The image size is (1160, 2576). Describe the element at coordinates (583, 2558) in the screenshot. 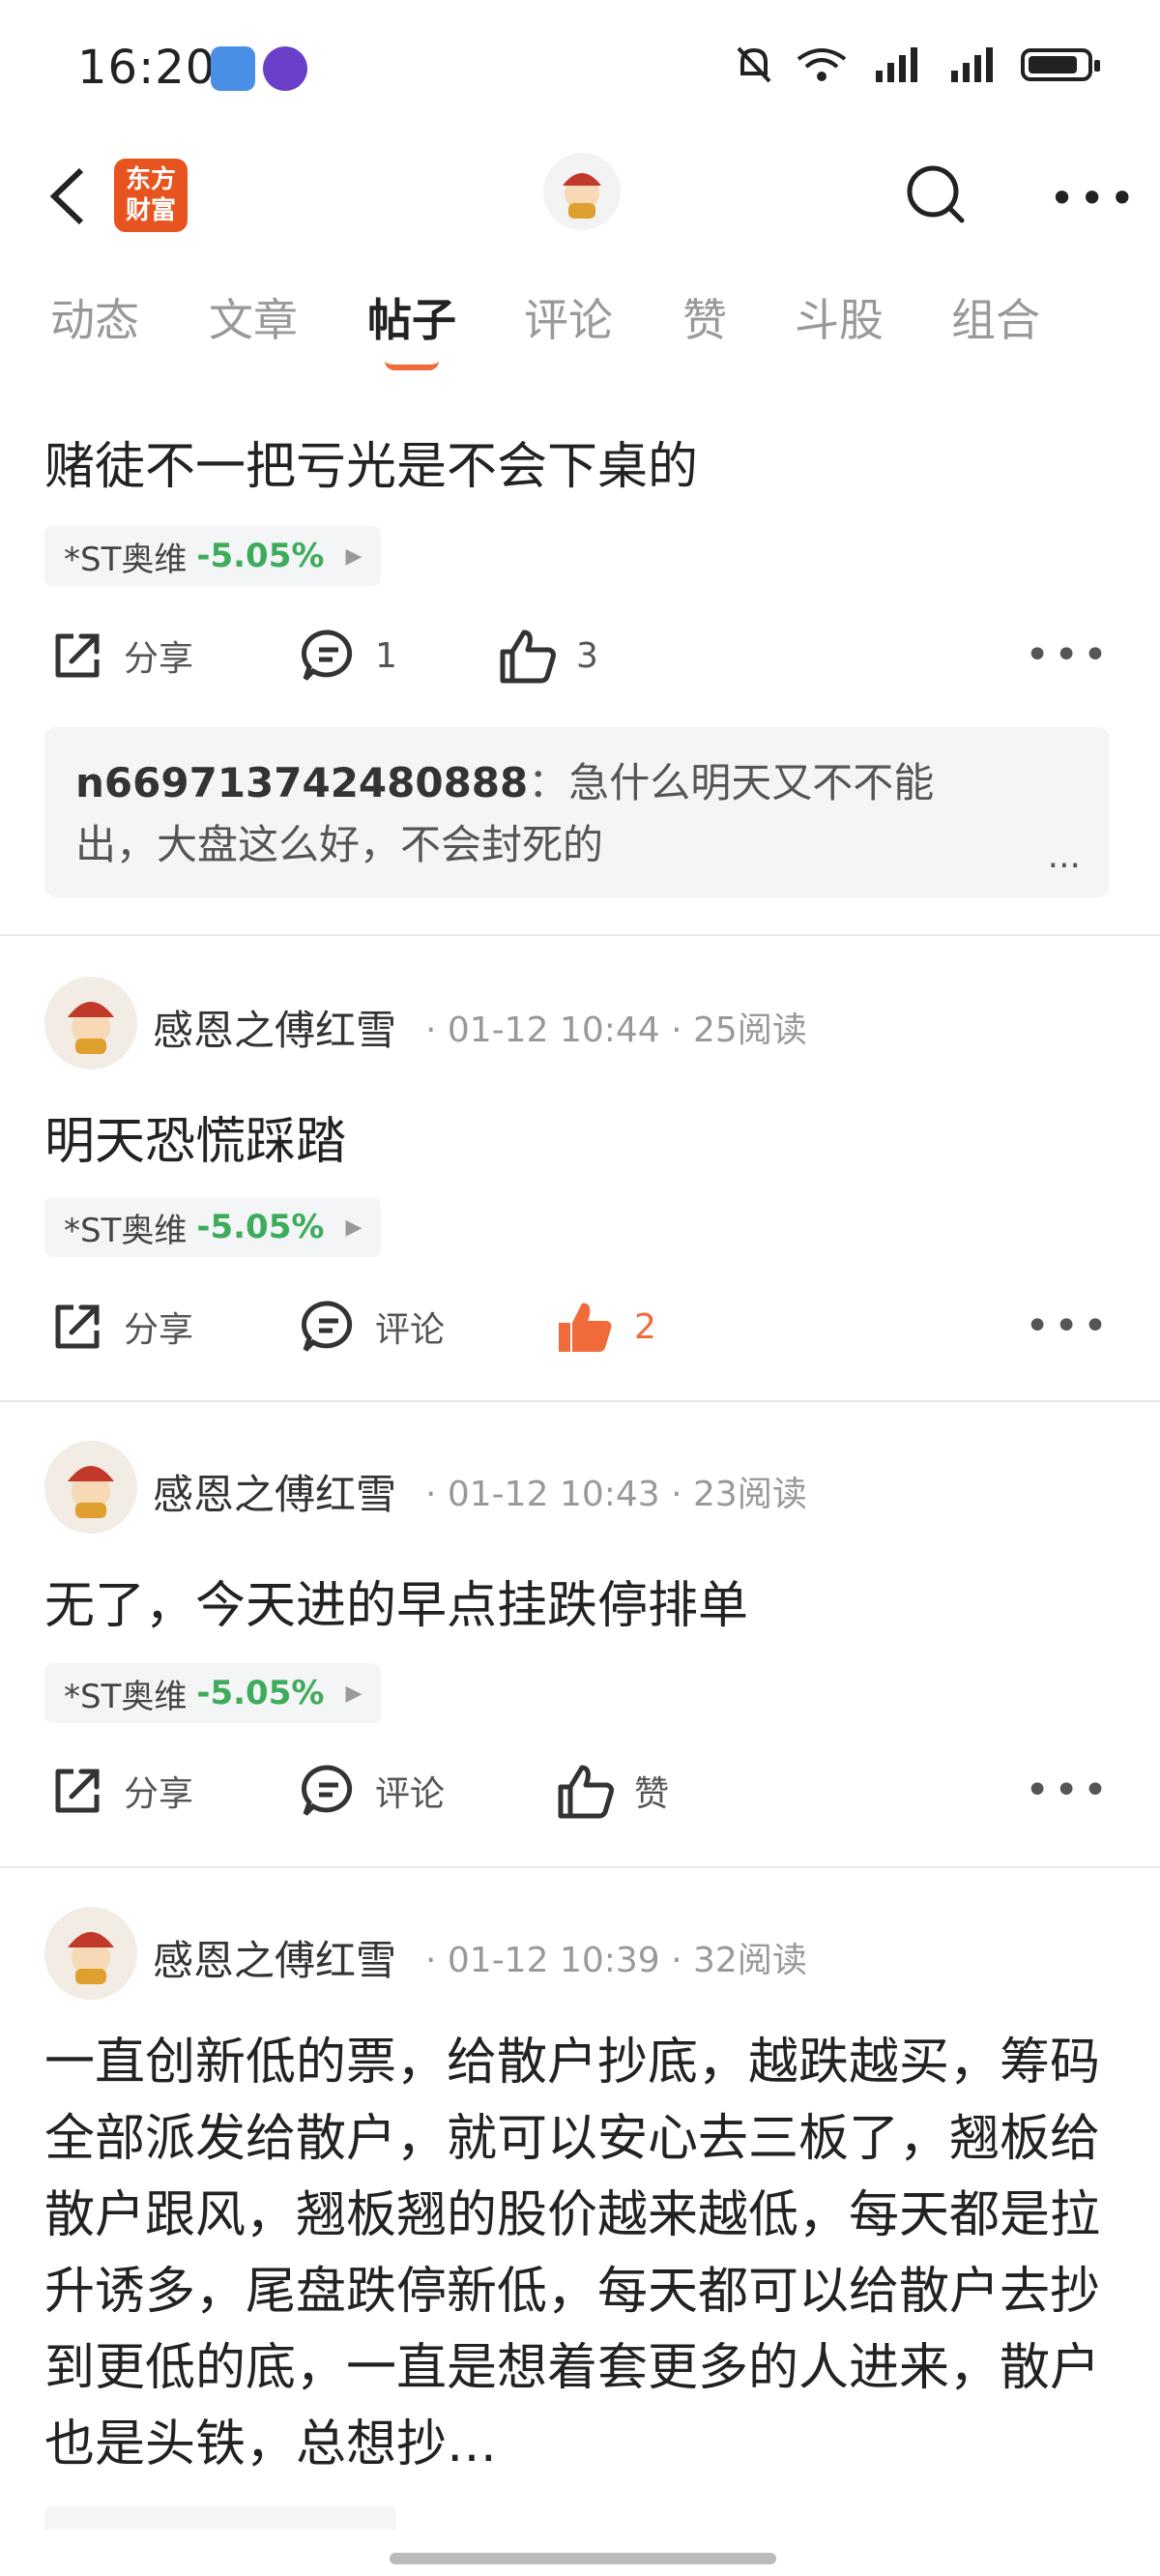

I see `home-indicator` at that location.